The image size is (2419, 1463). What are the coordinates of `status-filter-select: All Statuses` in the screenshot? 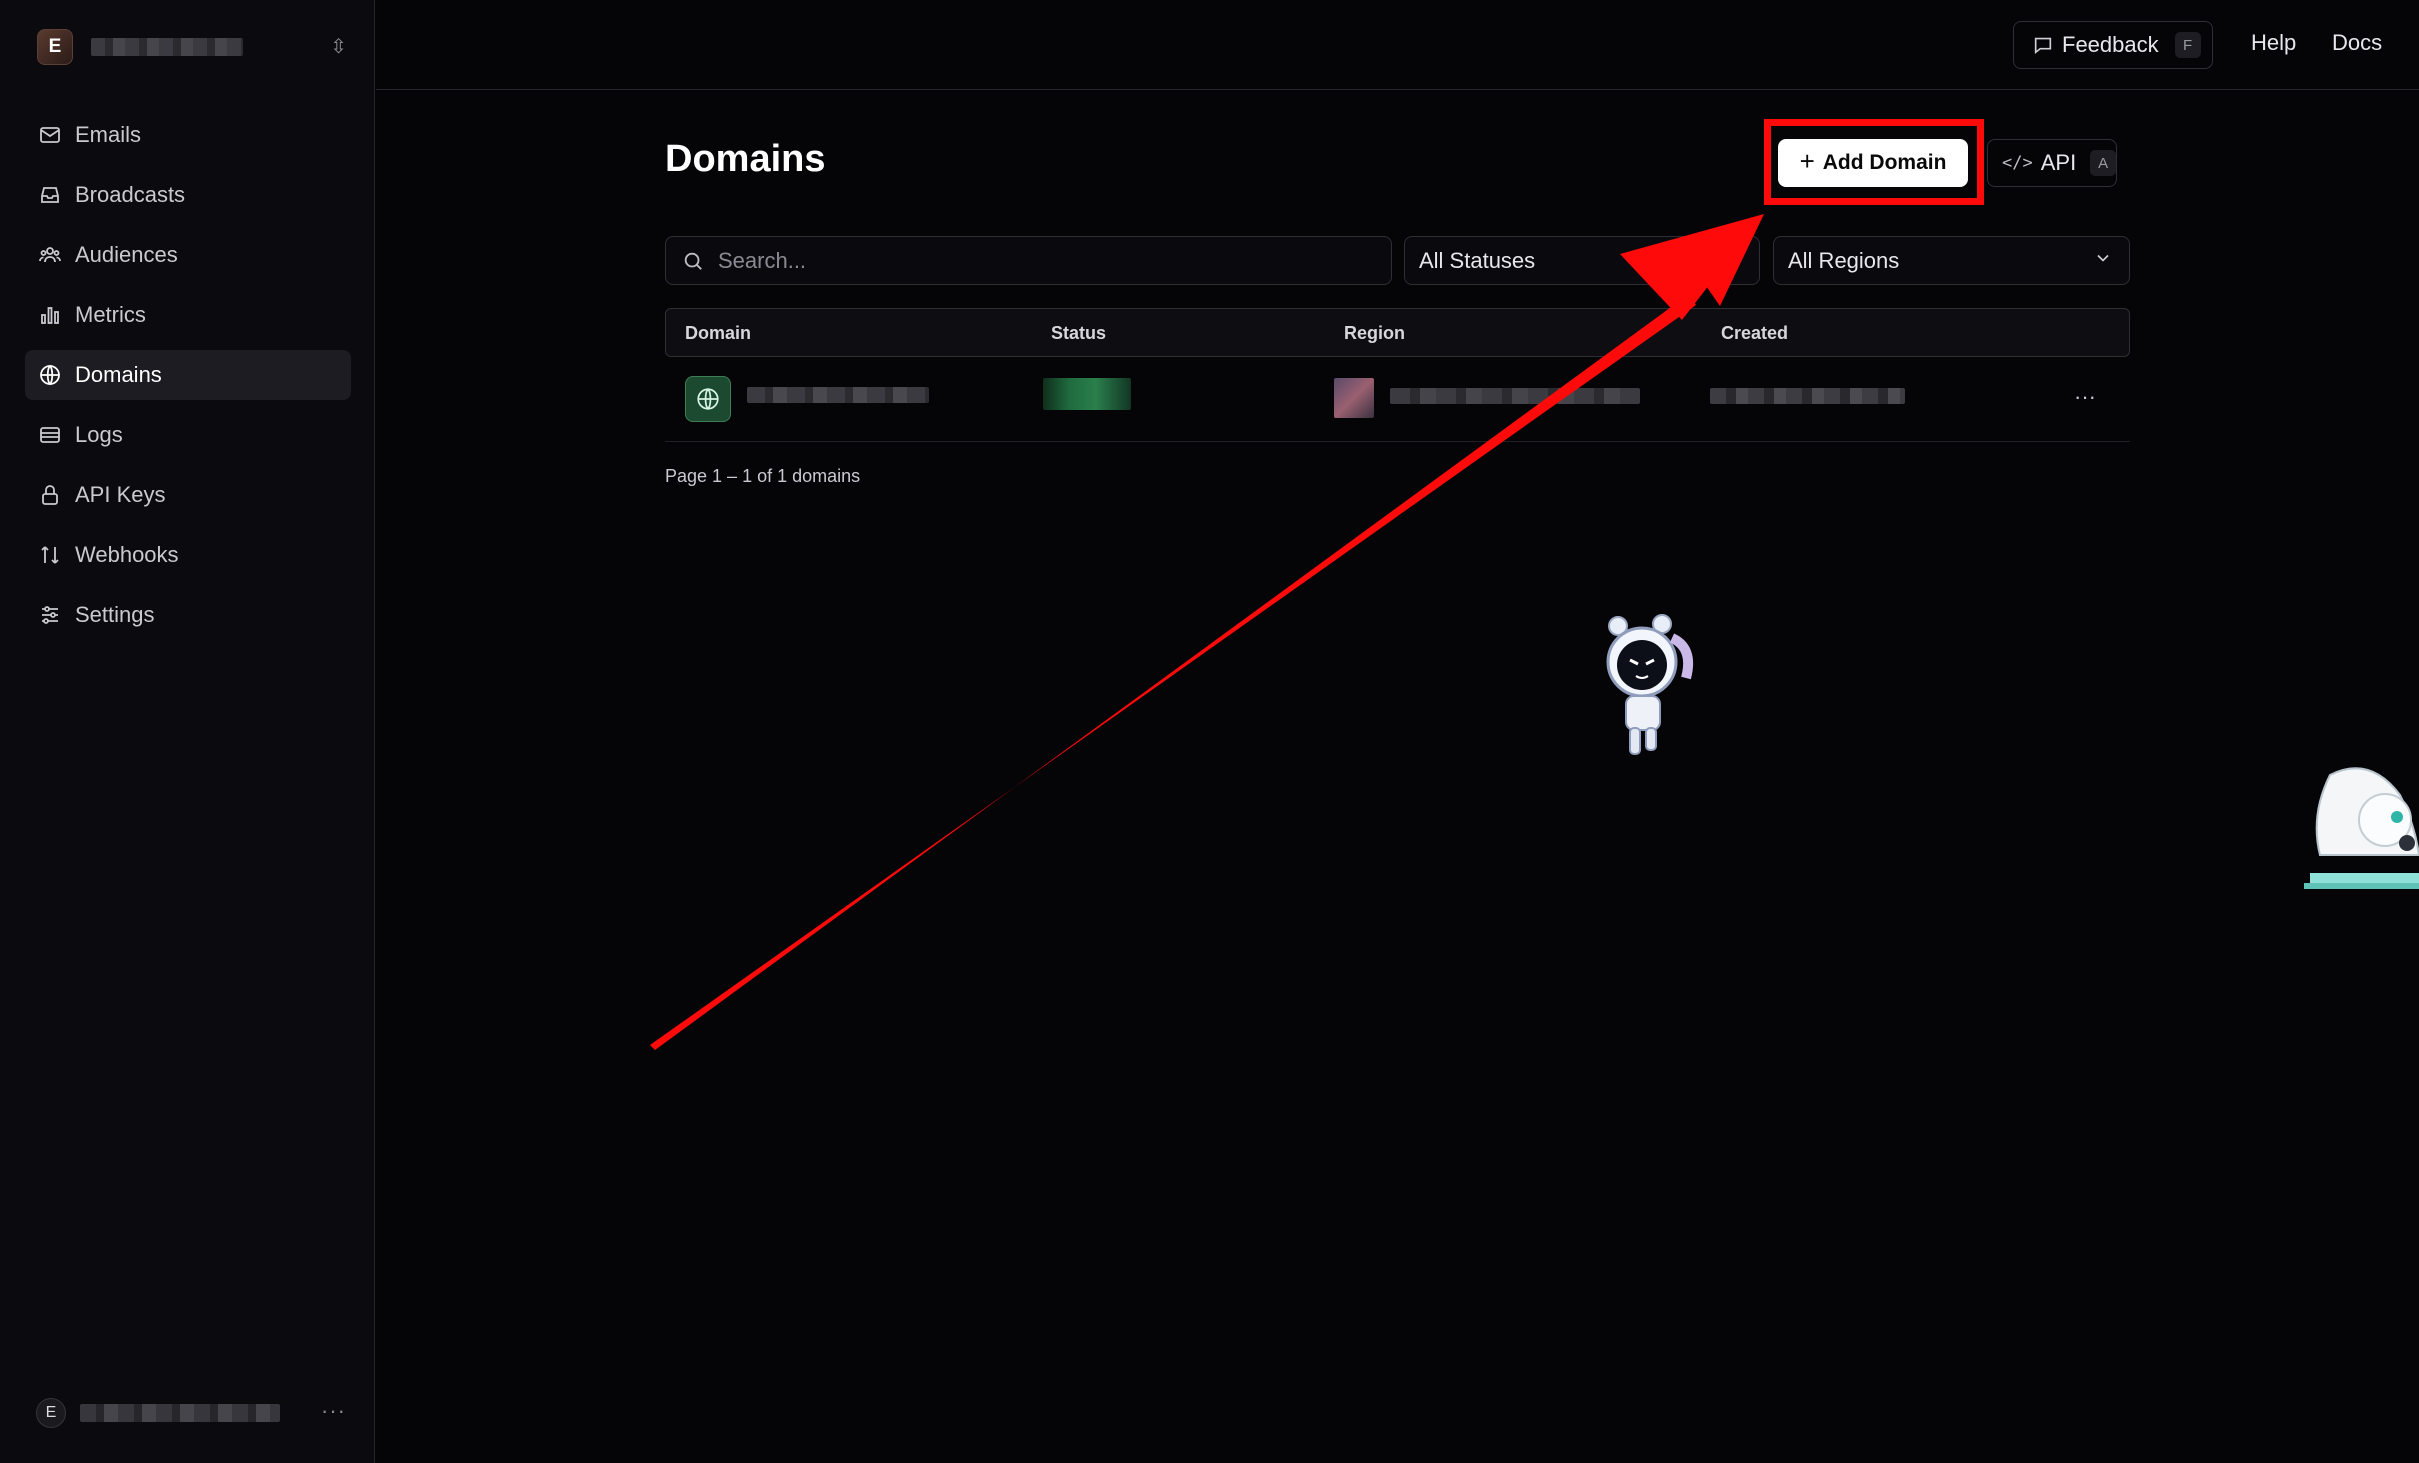 It's located at (1582, 260).